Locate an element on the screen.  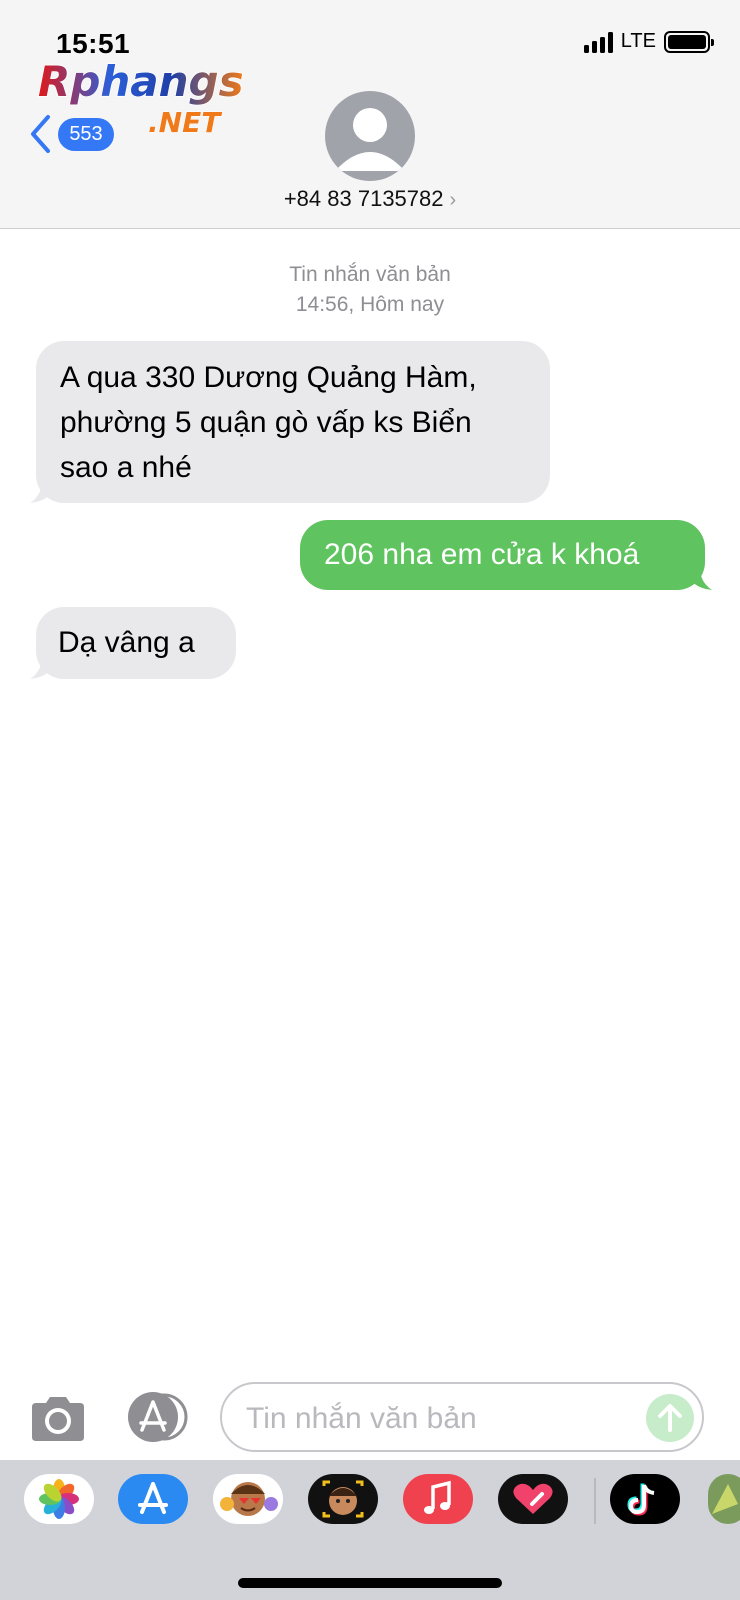
watermark-line2: .NET is located at coordinates (185, 122).